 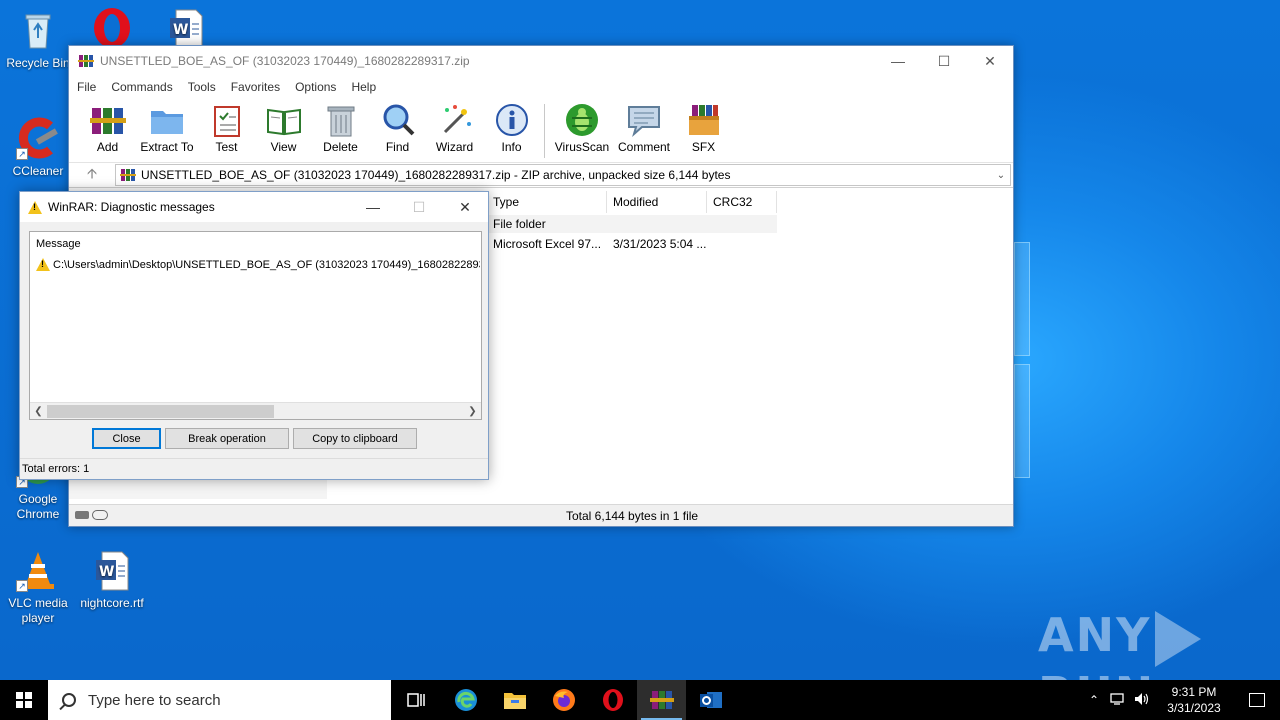 What do you see at coordinates (367, 87) in the screenshot?
I see `menu-help: Help` at bounding box center [367, 87].